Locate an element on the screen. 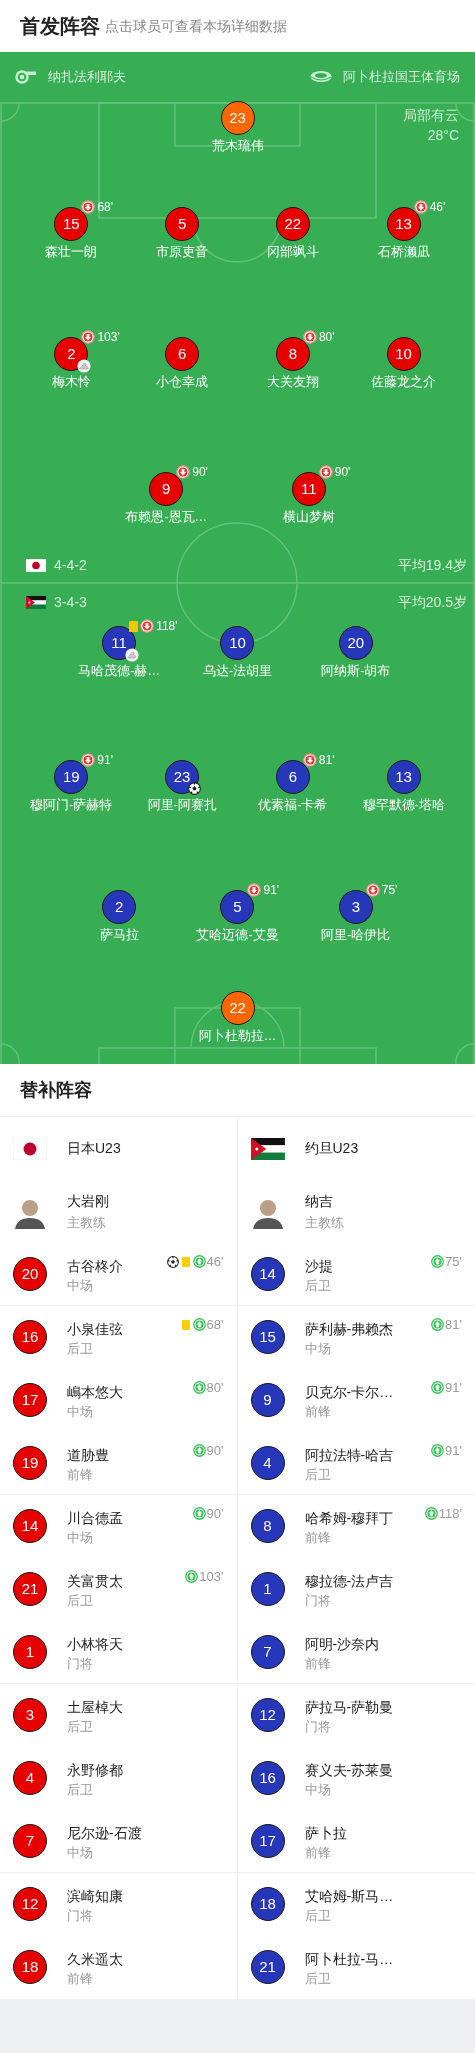 This screenshot has height=2053, width=475. player-name: 小泉佳弦 is located at coordinates (95, 1329).